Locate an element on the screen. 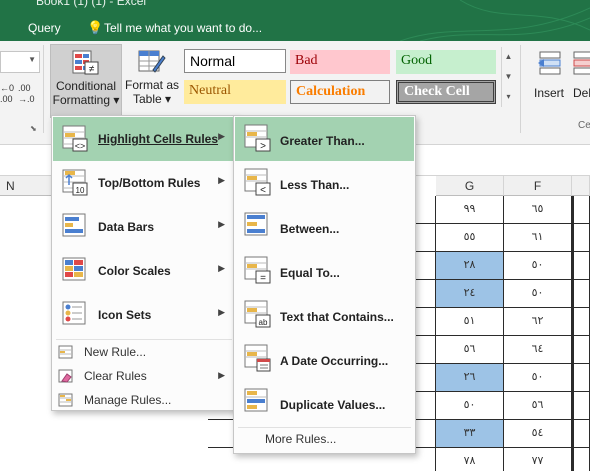 The width and height of the screenshot is (590, 471). style-check-cell: Check Cell is located at coordinates (446, 92).